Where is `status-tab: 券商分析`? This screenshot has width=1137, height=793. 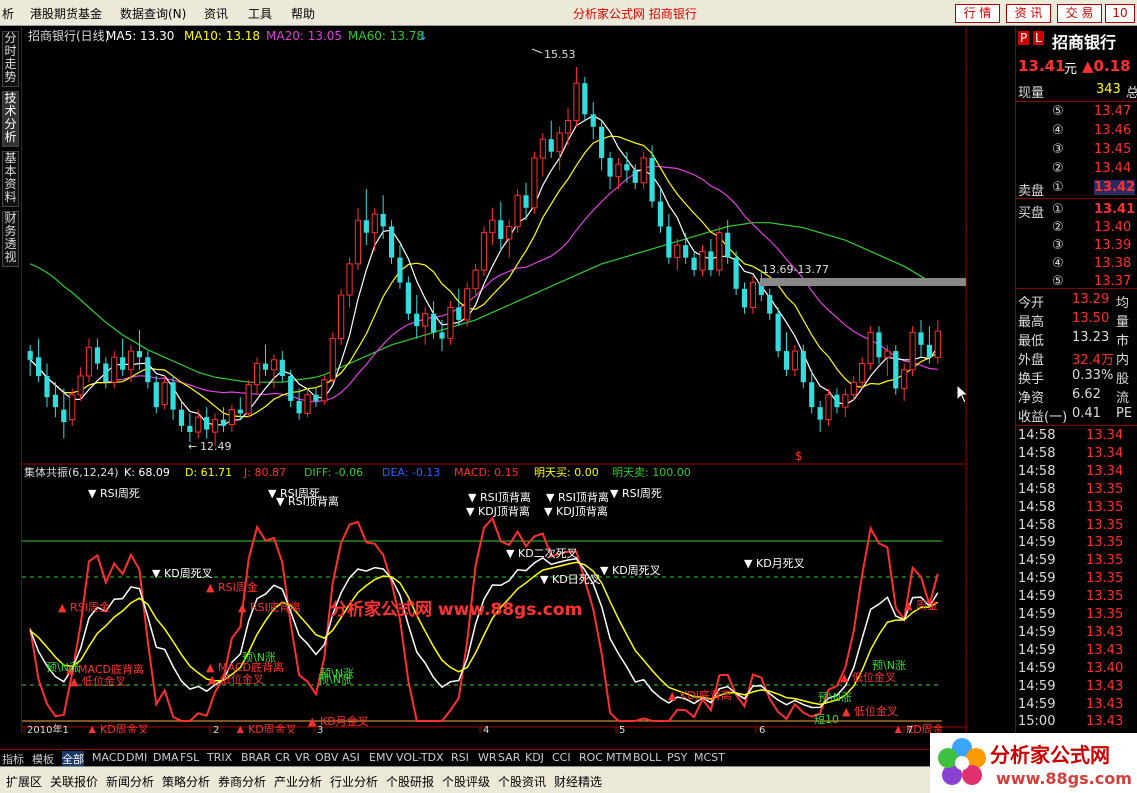 status-tab: 券商分析 is located at coordinates (242, 781).